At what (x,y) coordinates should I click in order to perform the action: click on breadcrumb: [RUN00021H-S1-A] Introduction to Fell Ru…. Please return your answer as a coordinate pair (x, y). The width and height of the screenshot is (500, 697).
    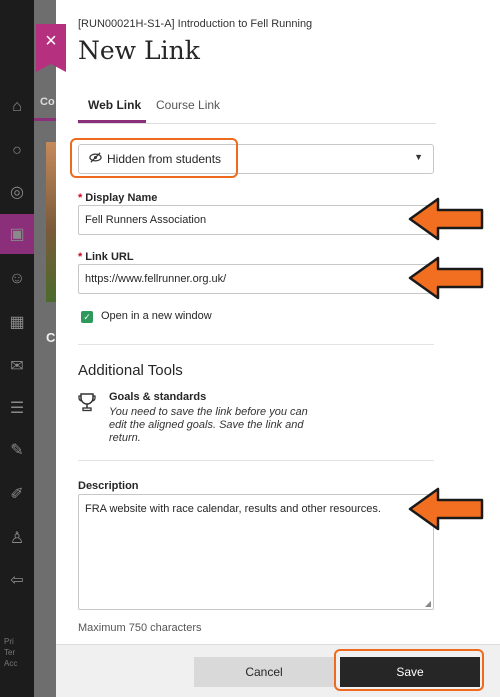
    Looking at the image, I should click on (195, 24).